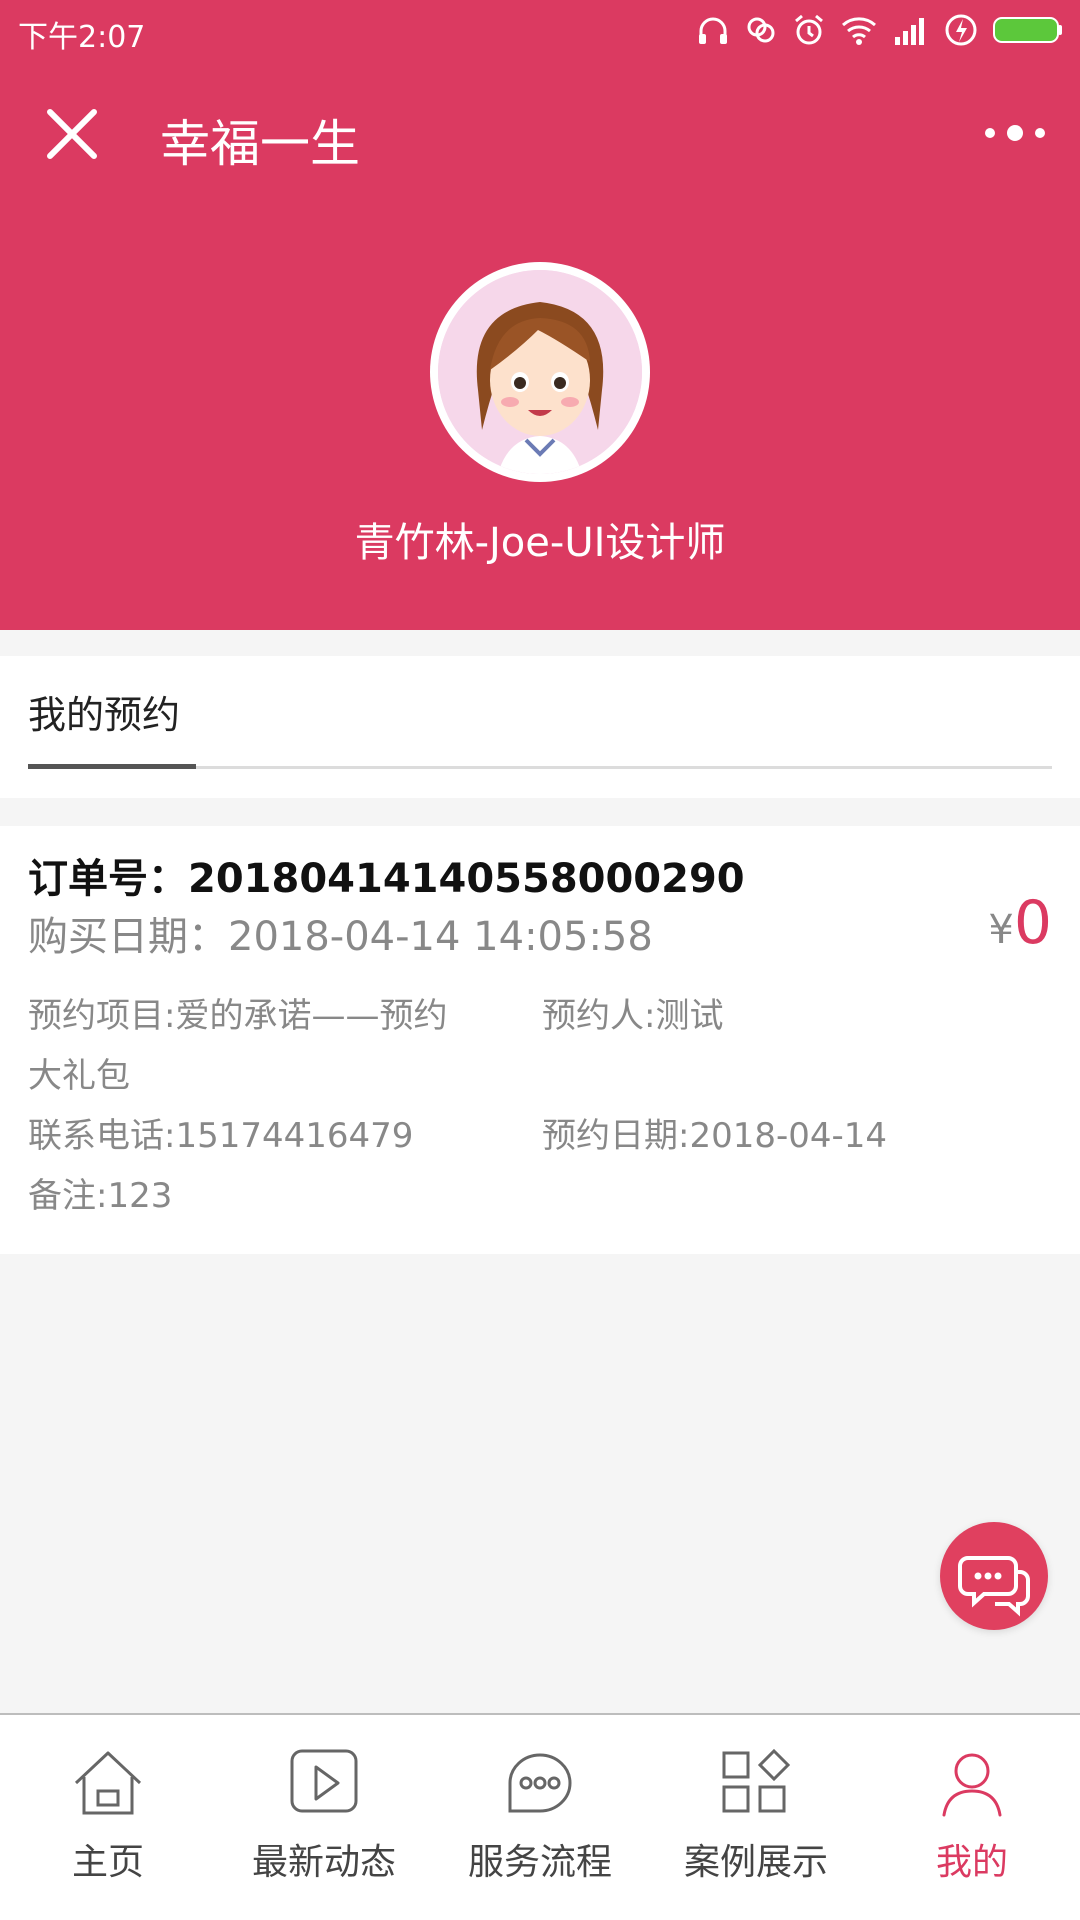 The image size is (1080, 1920). What do you see at coordinates (323, 1862) in the screenshot?
I see `nav-label-latest-news: 最新动态` at bounding box center [323, 1862].